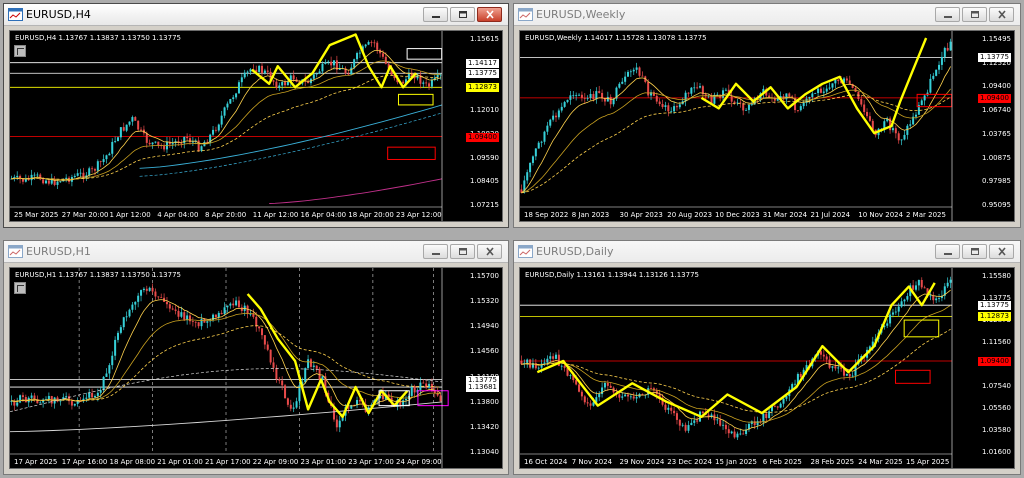 This screenshot has width=1024, height=478. I want to click on price-tag: 1.09400, so click(994, 98).